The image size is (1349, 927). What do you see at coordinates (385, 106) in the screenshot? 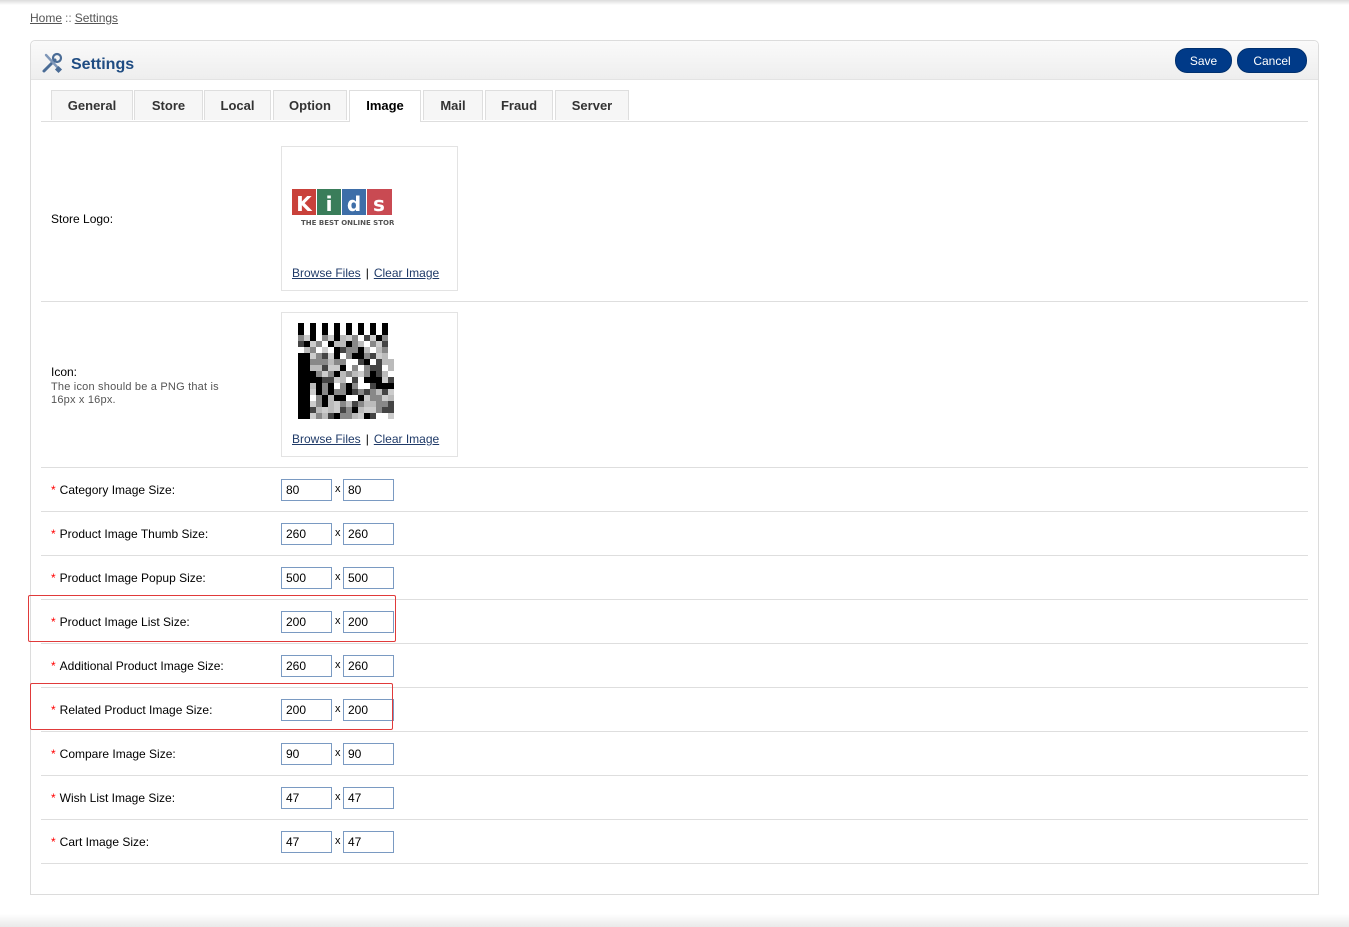
I see `tab-image: Image` at bounding box center [385, 106].